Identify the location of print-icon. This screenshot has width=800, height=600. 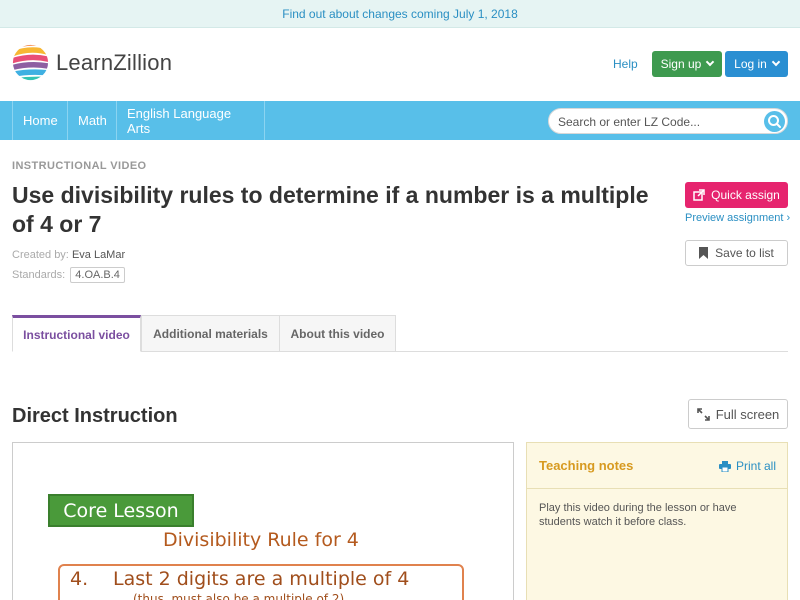
(725, 466).